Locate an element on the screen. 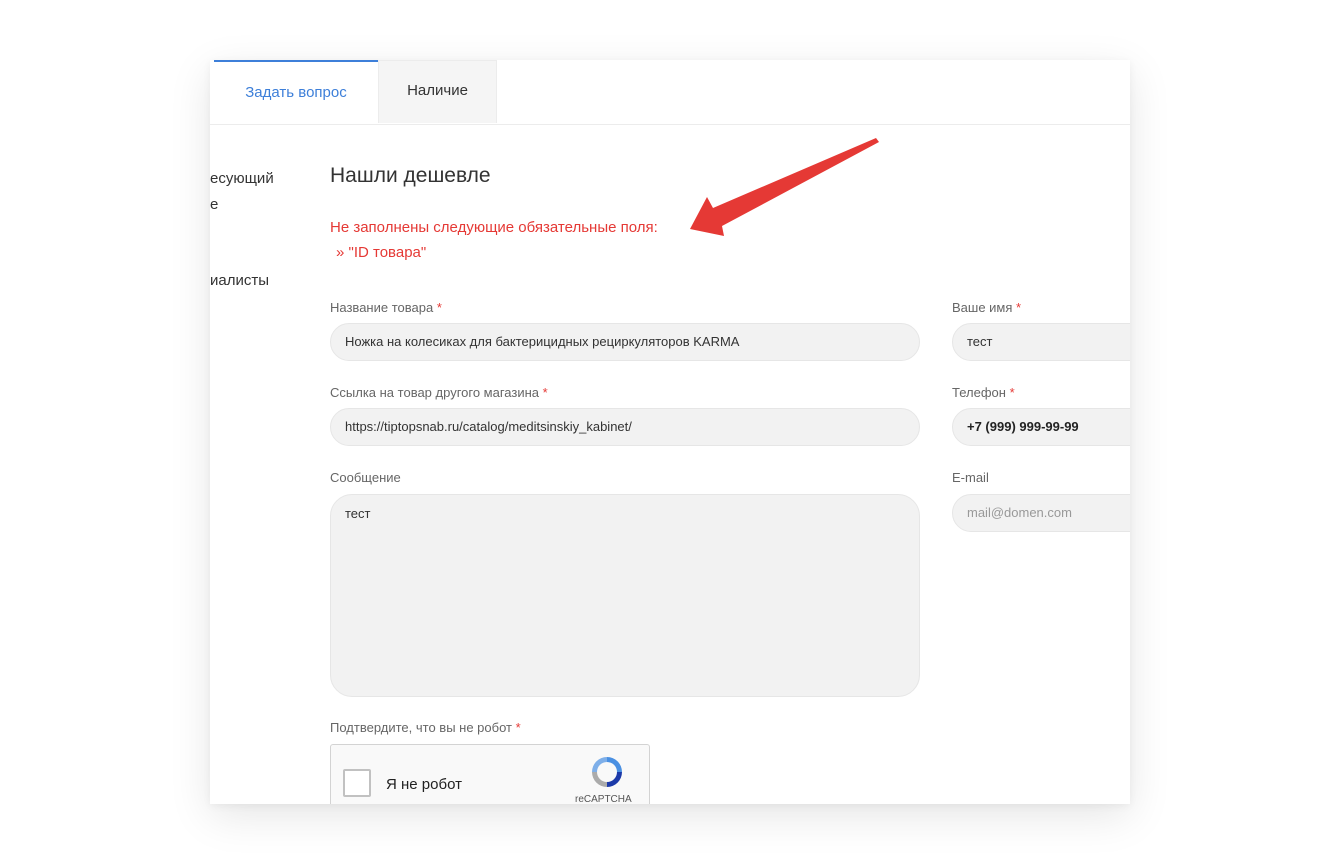  label-text: Название товара is located at coordinates (382, 307).